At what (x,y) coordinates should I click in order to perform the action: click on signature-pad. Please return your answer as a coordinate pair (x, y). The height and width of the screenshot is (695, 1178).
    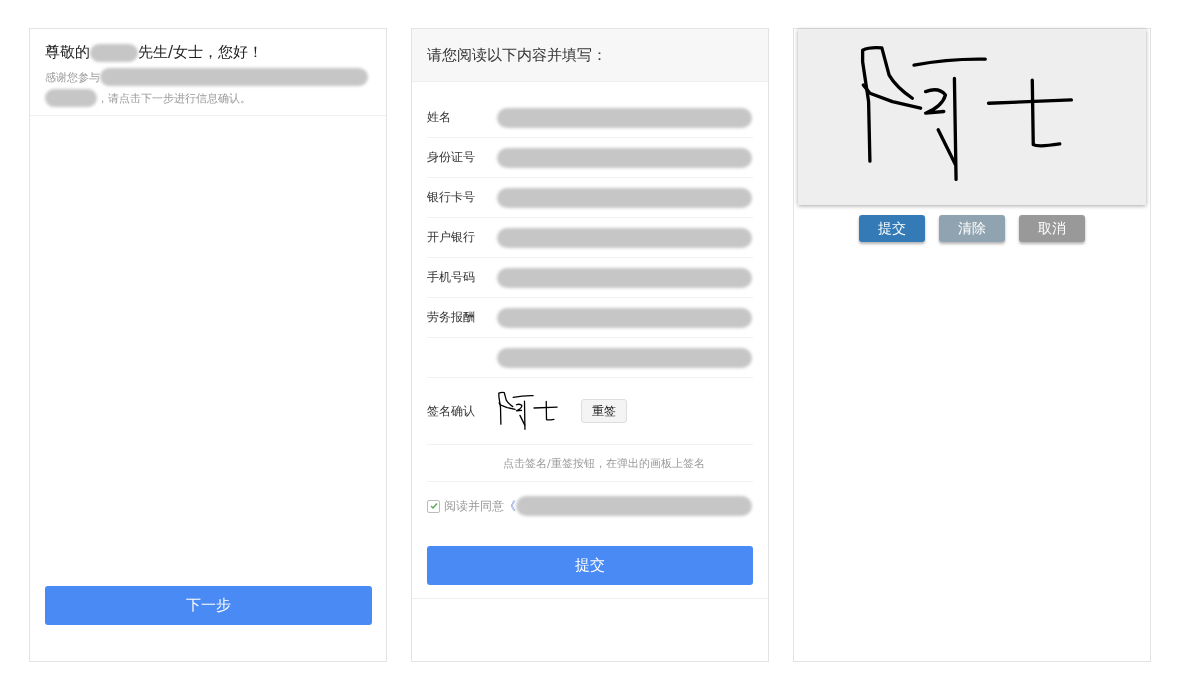
    Looking at the image, I should click on (972, 117).